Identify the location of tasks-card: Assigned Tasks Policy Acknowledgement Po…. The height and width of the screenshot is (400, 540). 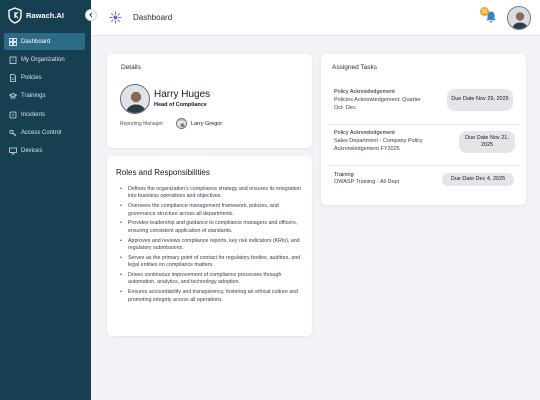
(423, 129).